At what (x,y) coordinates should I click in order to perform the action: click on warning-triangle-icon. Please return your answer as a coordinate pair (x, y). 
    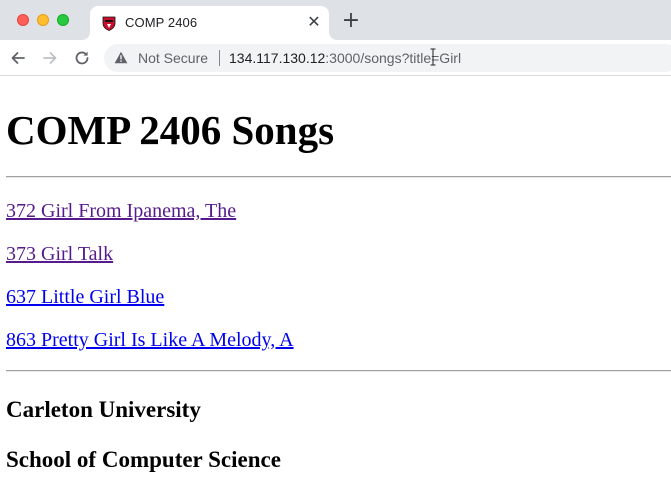
    Looking at the image, I should click on (121, 57).